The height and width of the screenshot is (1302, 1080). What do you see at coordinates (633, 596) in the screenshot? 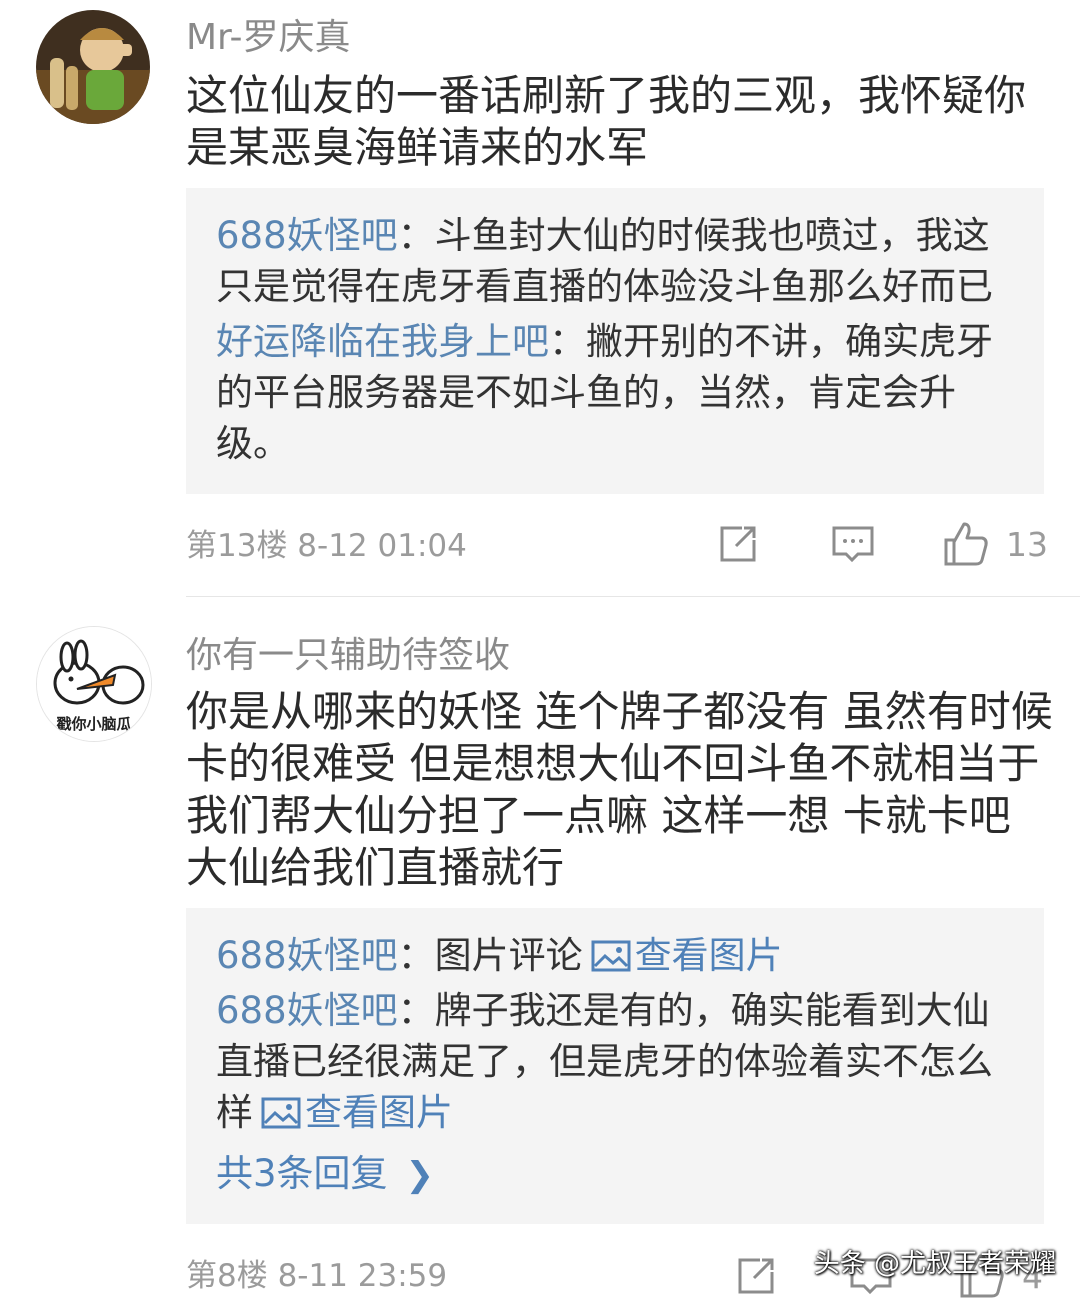
I see `comment-divider` at bounding box center [633, 596].